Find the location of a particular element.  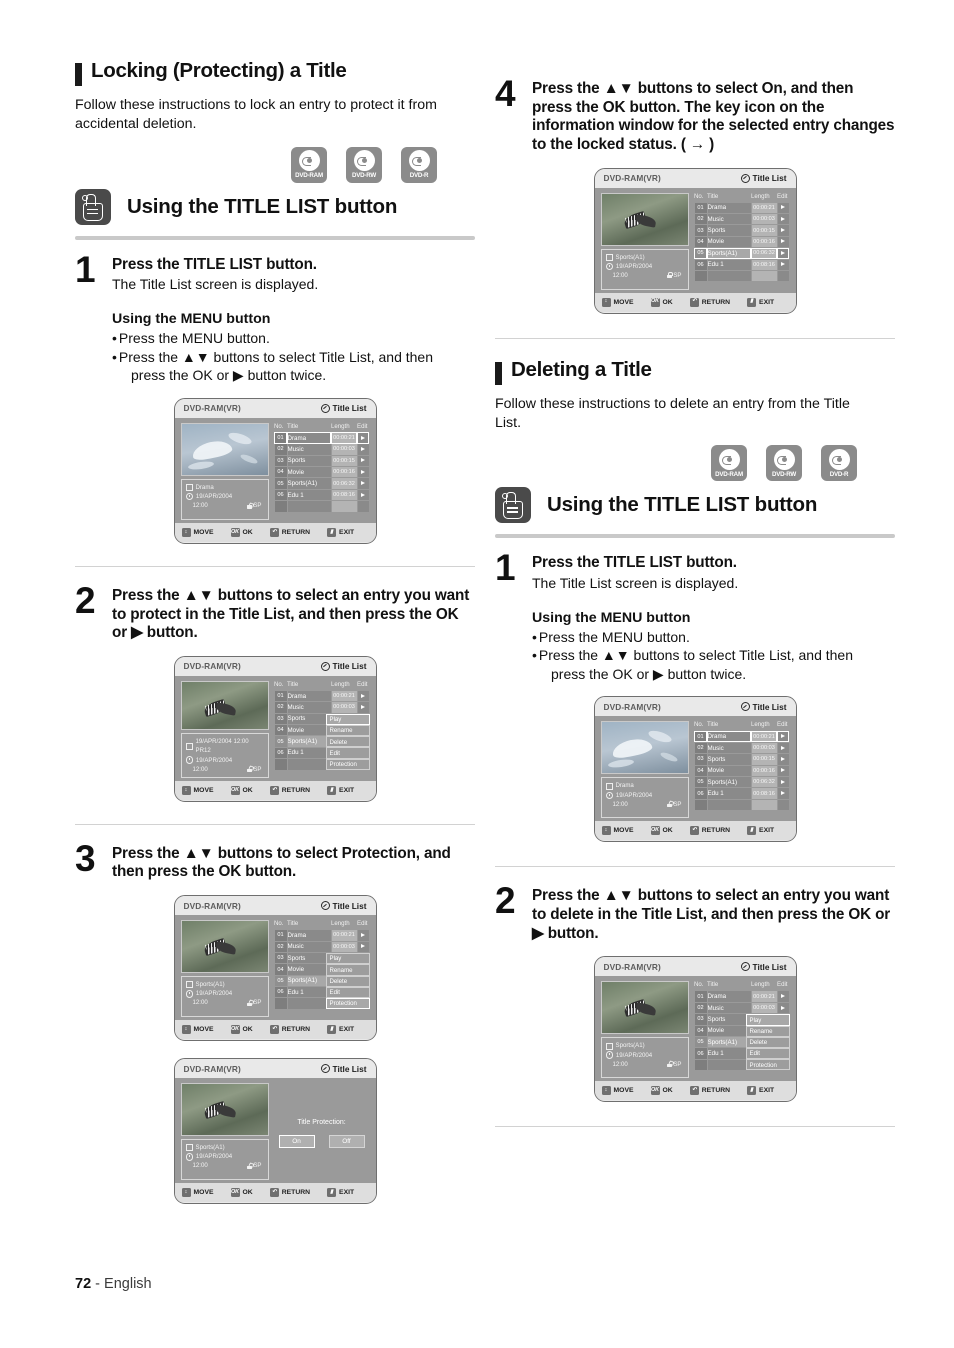

disc-glyph is located at coordinates (839, 459).